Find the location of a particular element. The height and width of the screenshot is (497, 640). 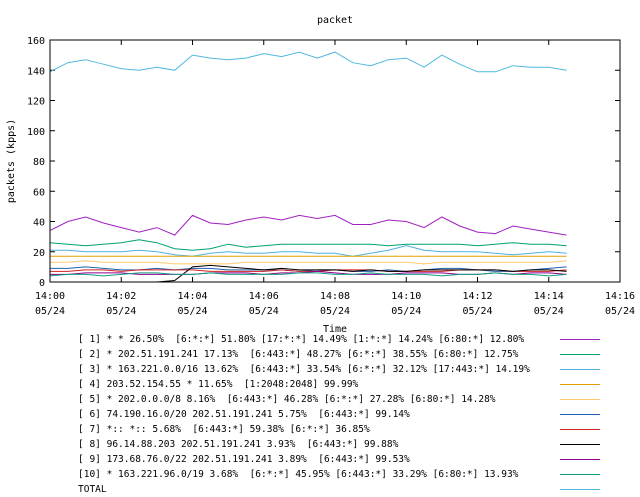

x-tick-time: 14:14 is located at coordinates (549, 296).